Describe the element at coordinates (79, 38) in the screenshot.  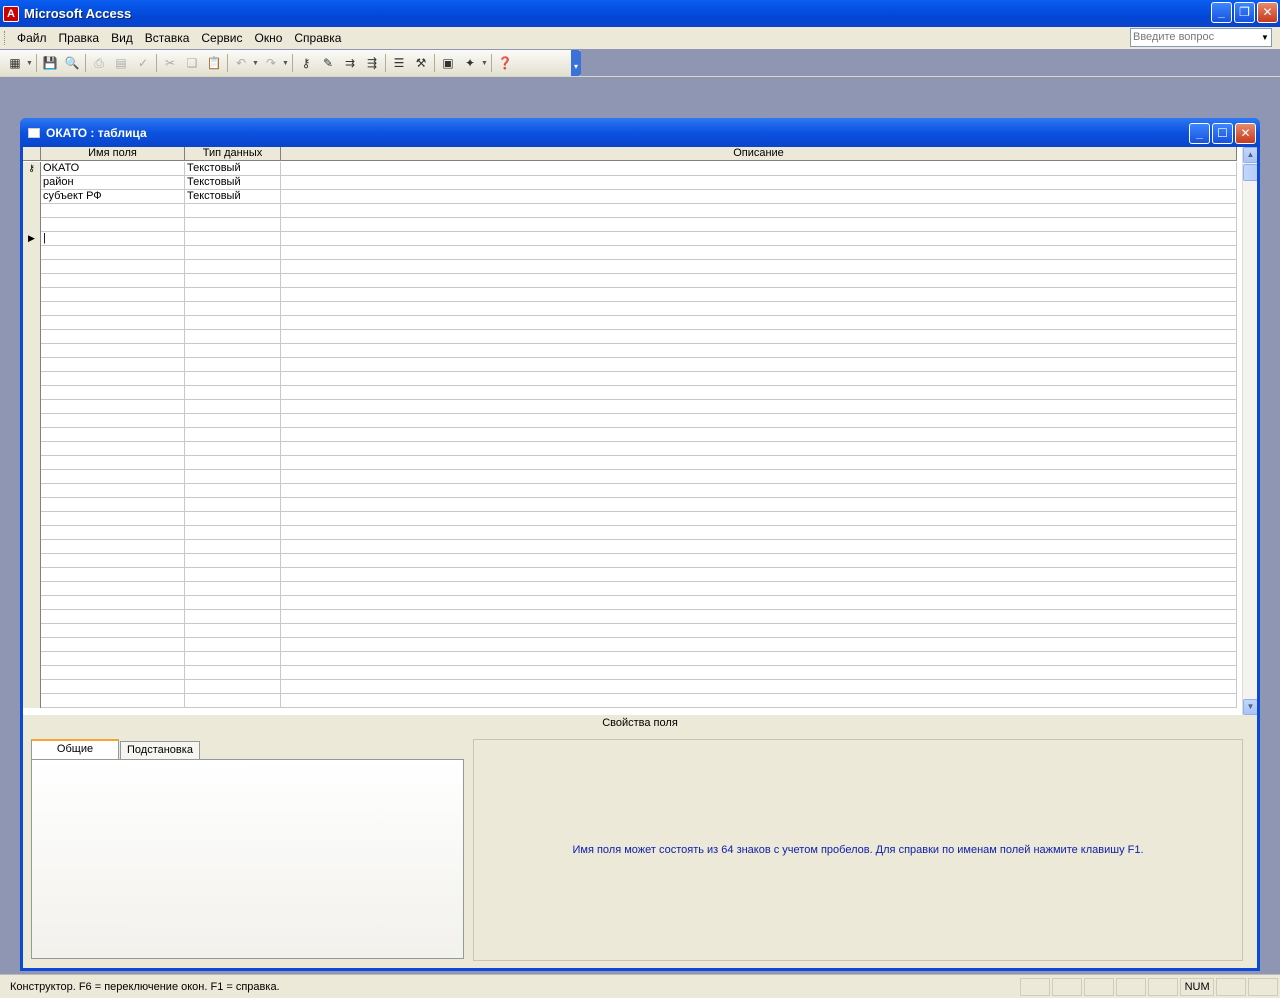
I see `menu-edit: Правка` at that location.